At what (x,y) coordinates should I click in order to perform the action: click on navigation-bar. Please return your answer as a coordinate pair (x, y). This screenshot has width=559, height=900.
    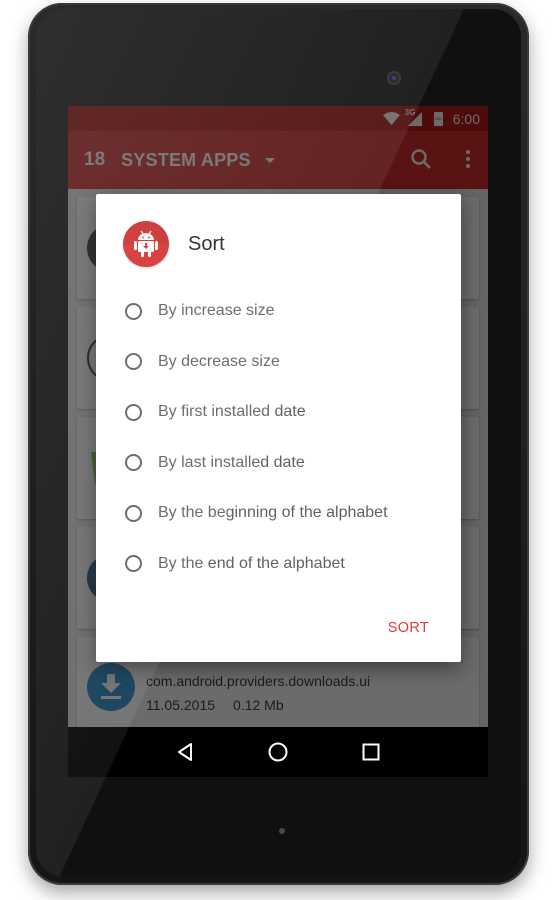
    Looking at the image, I should click on (278, 752).